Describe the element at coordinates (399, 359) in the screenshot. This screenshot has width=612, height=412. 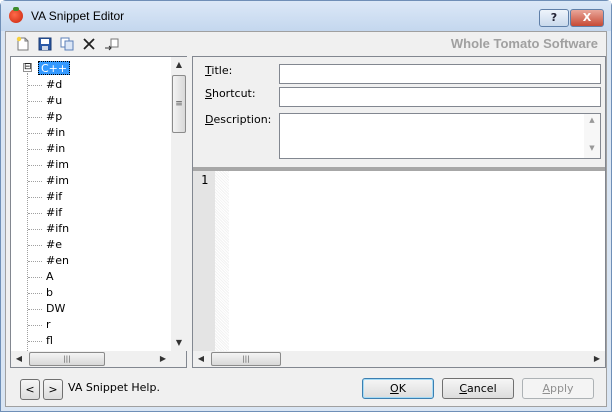
I see `editor-horizontal-scrollbar: ◀ ||| ▶` at that location.